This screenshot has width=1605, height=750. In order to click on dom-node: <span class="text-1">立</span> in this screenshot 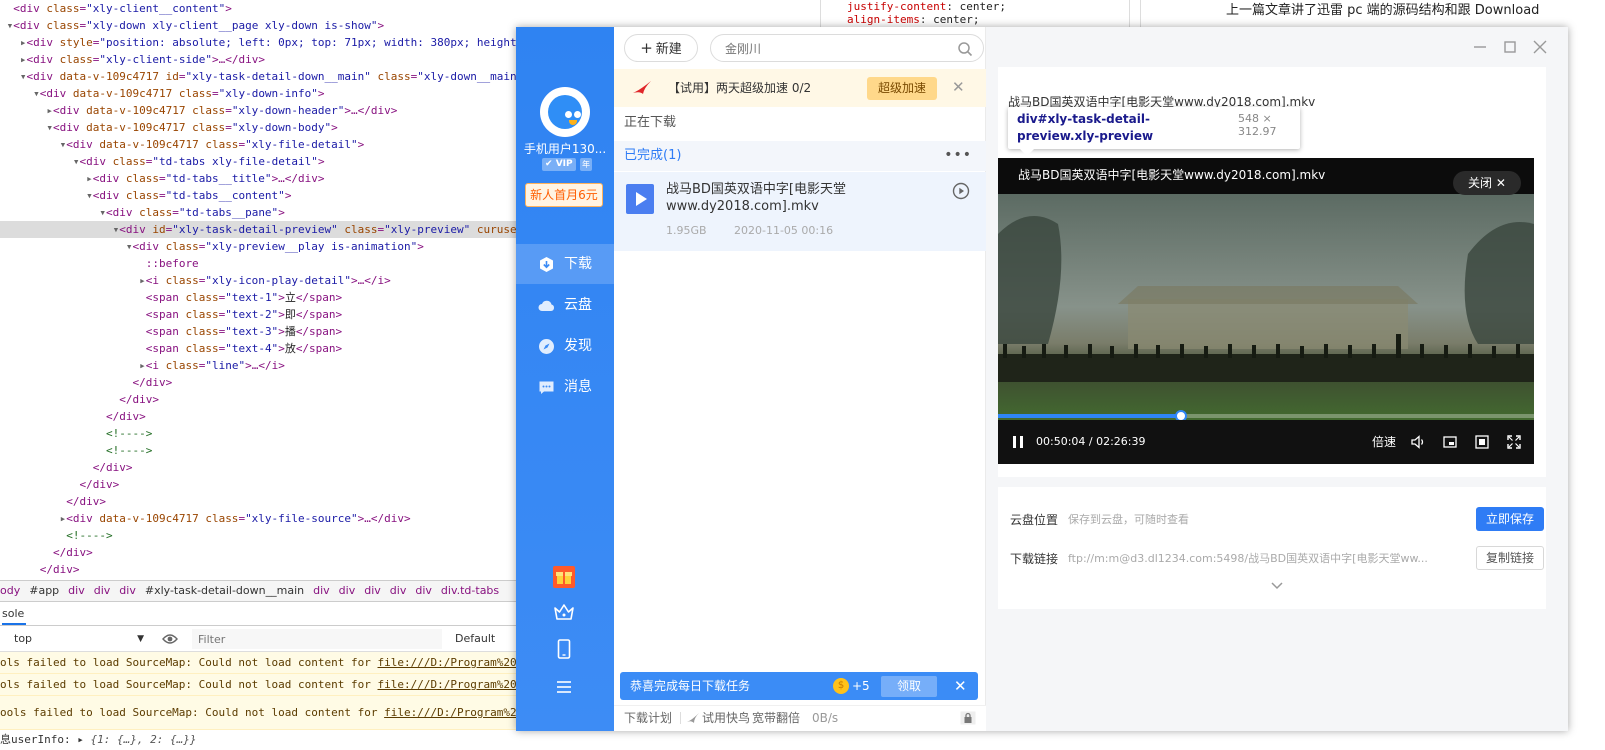, I will do `click(265, 297)`.